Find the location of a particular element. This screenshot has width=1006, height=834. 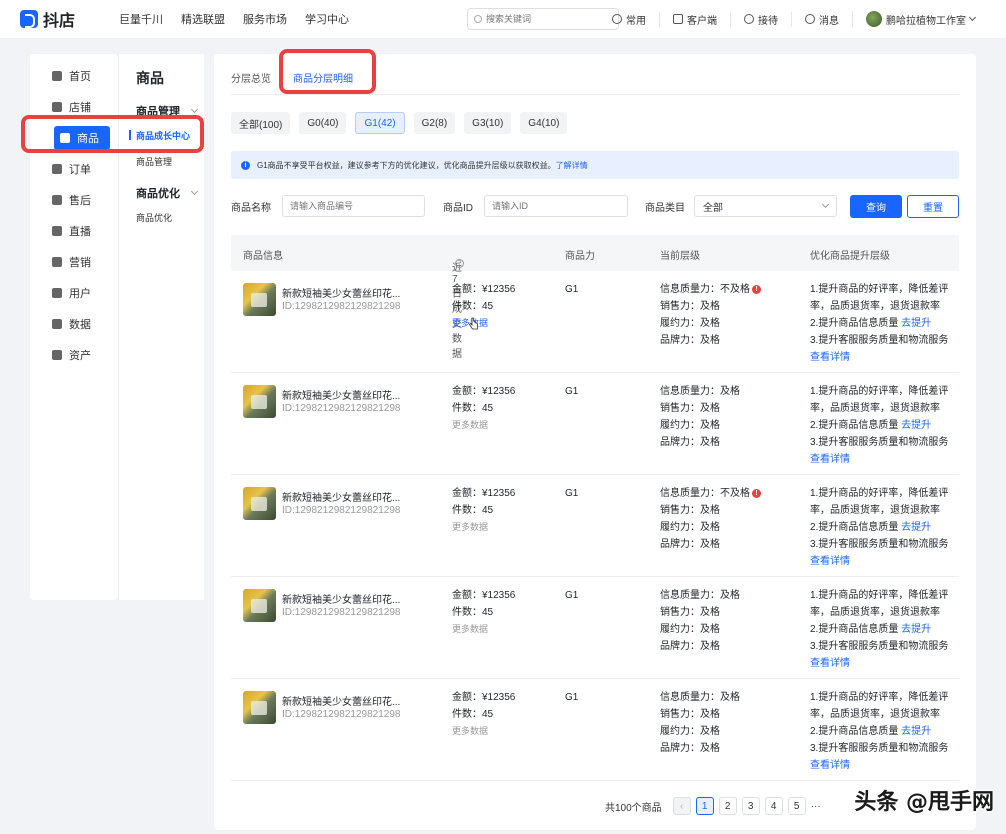

page-1: 1 is located at coordinates (704, 806).